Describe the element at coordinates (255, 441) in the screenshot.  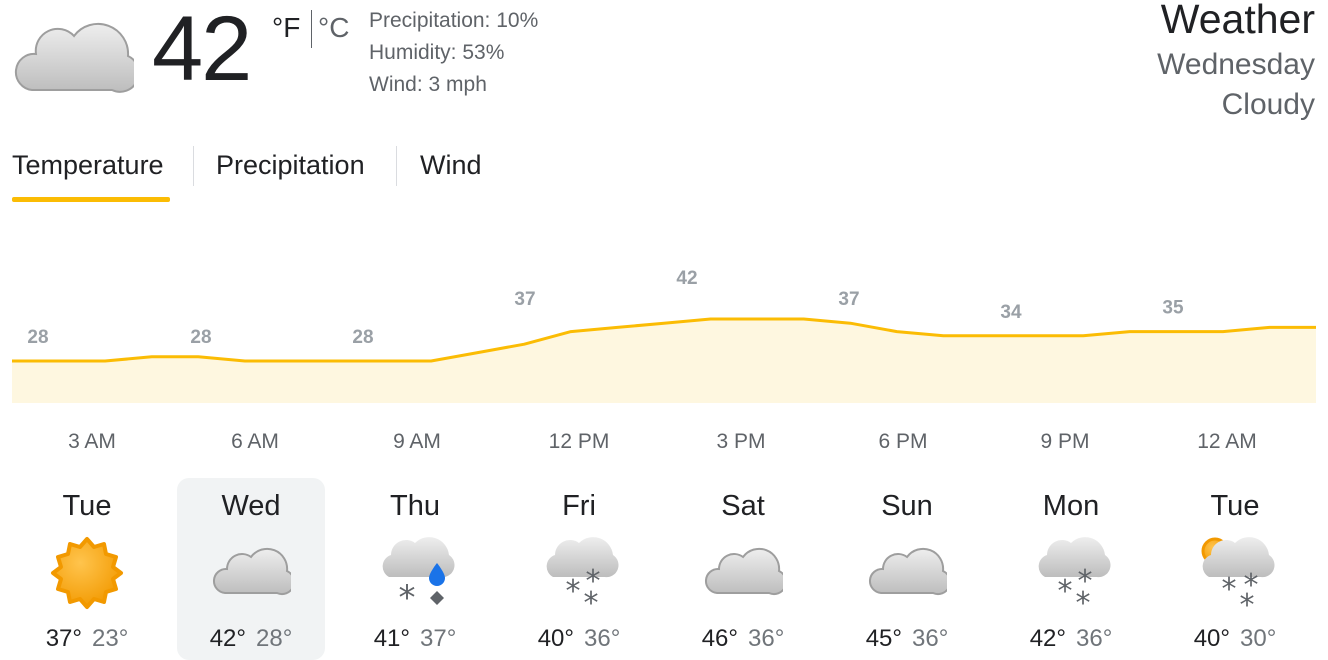
I see `time-label: 6 AM` at that location.